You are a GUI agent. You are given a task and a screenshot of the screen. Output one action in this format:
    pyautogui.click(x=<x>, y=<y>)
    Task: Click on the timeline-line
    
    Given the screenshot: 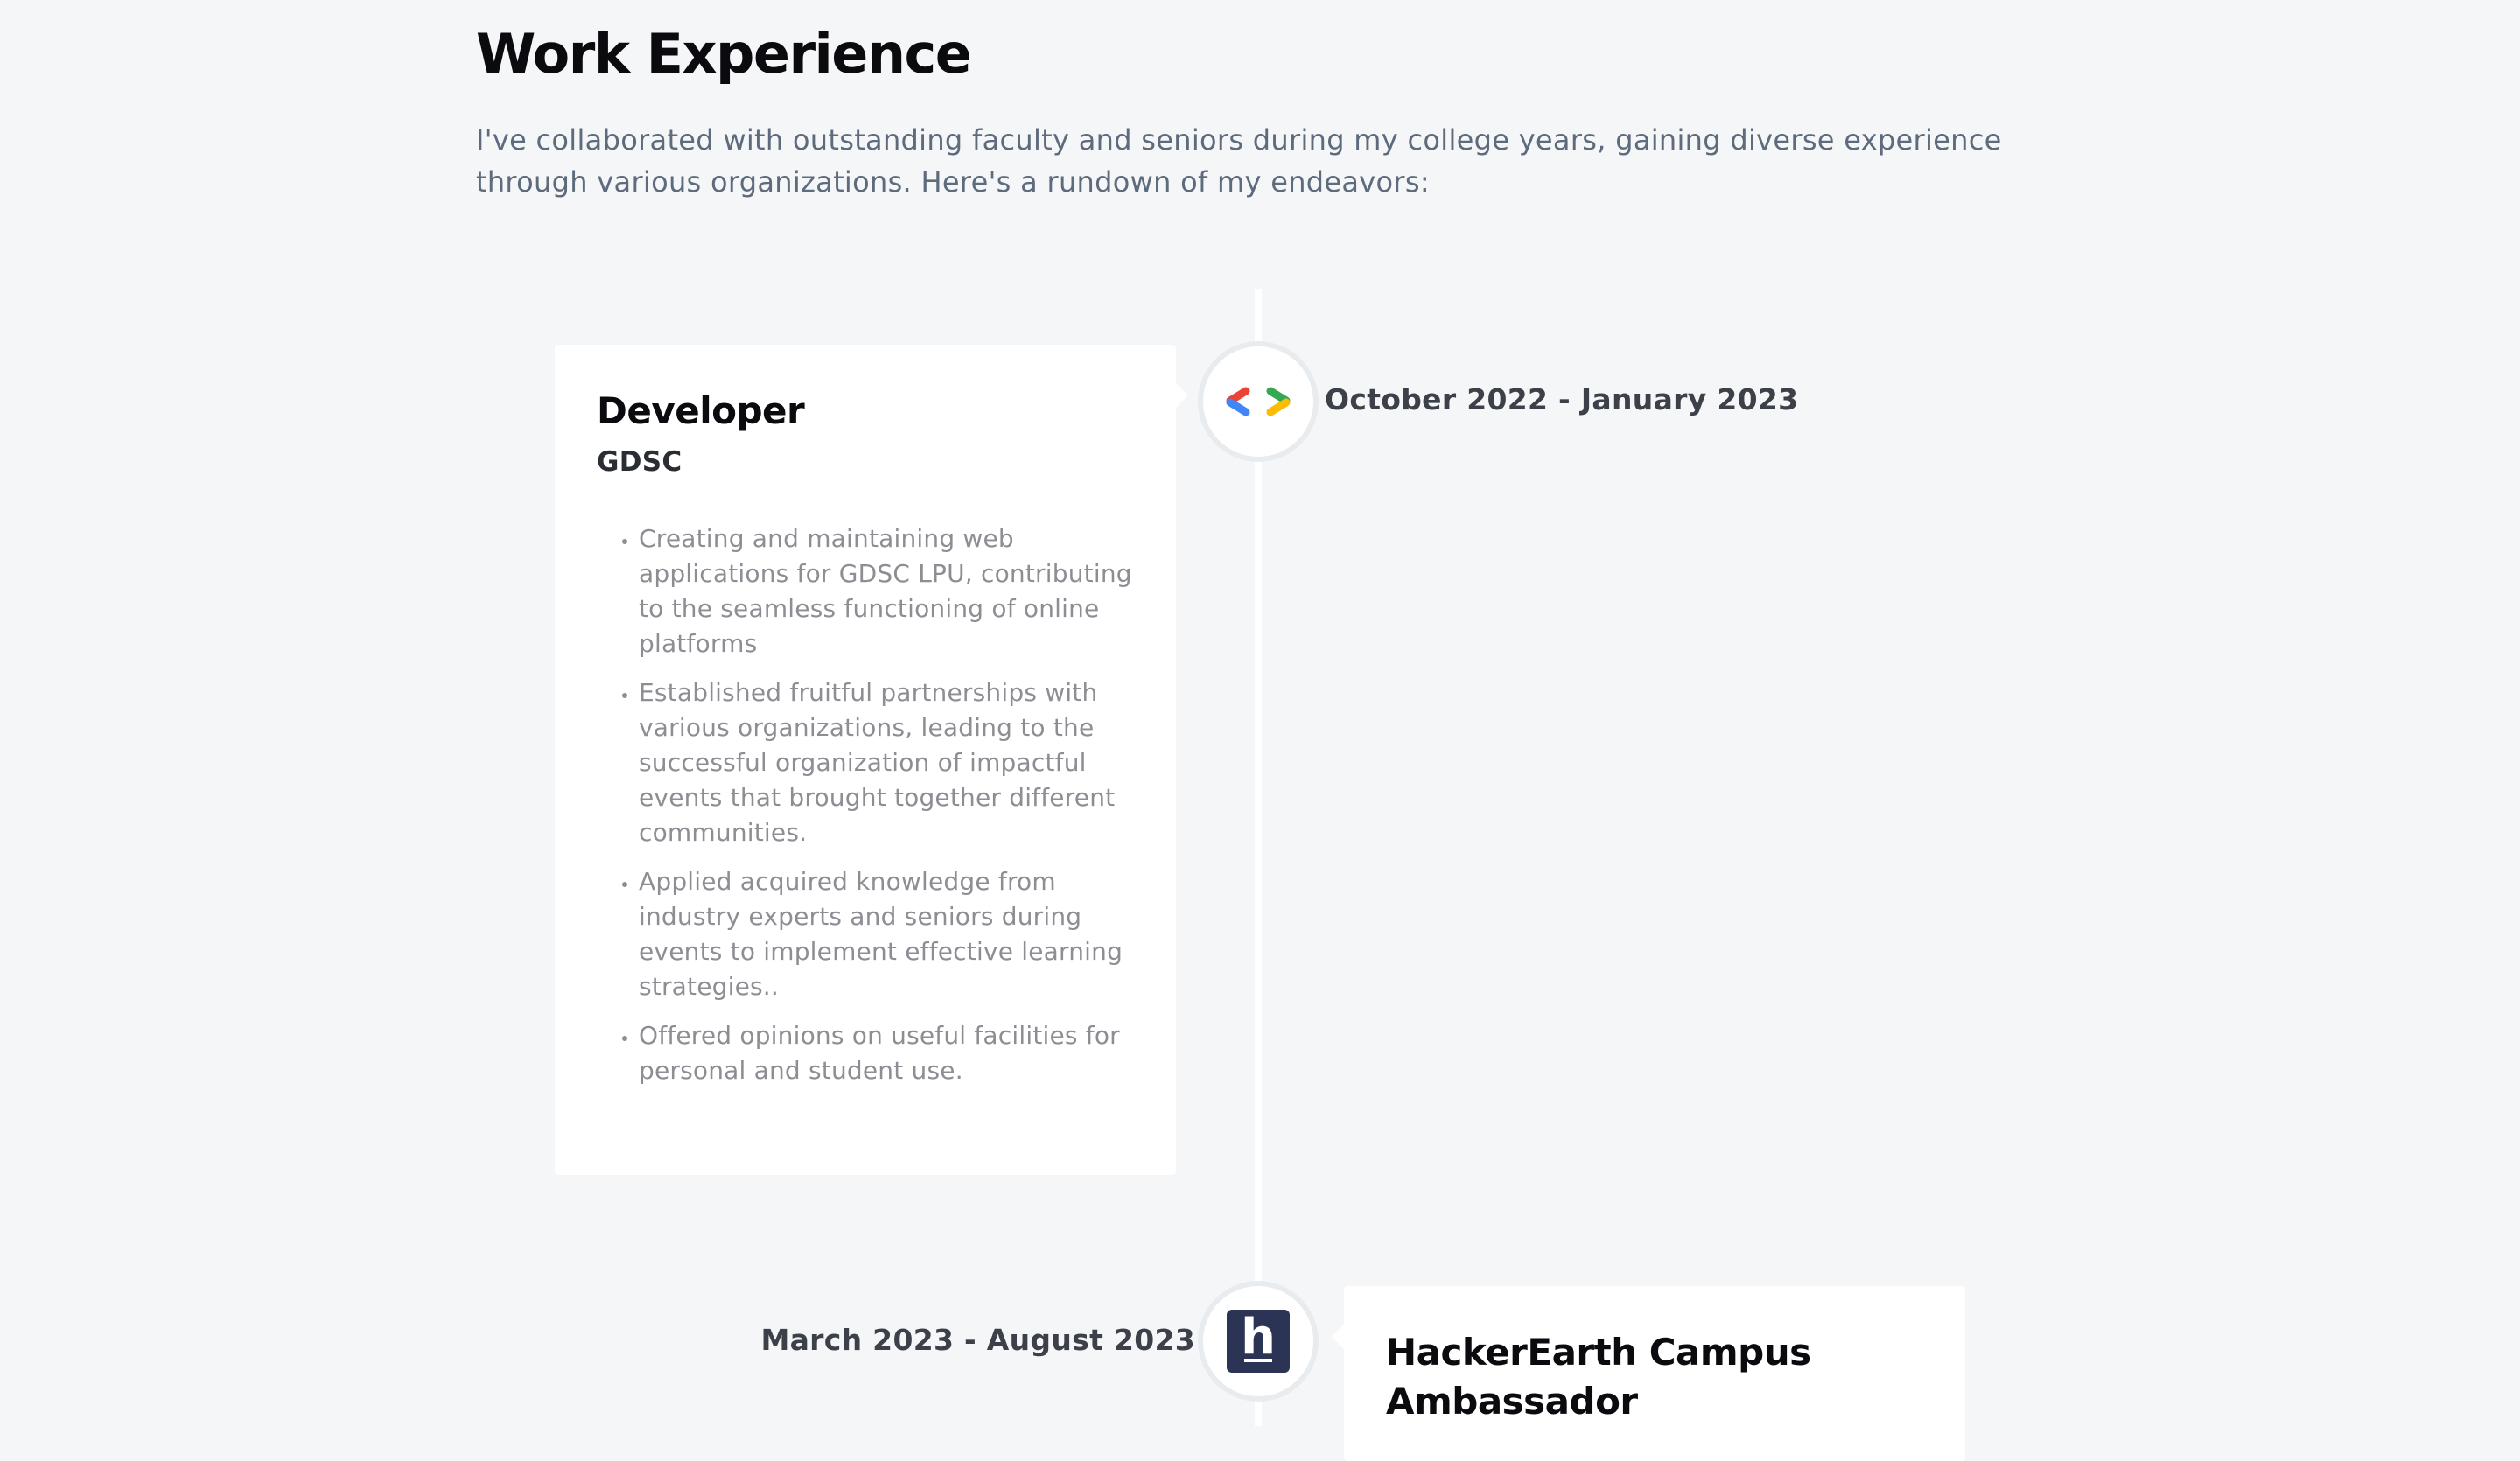 What is the action you would take?
    pyautogui.click(x=1258, y=857)
    